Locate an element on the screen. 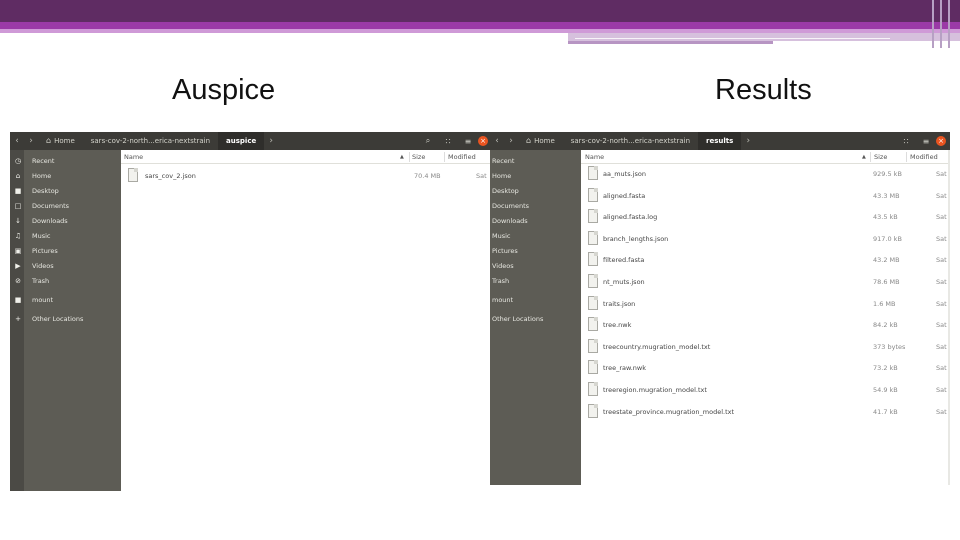 The image size is (960, 540). sidebar-item-mount: mount is located at coordinates (535, 300).